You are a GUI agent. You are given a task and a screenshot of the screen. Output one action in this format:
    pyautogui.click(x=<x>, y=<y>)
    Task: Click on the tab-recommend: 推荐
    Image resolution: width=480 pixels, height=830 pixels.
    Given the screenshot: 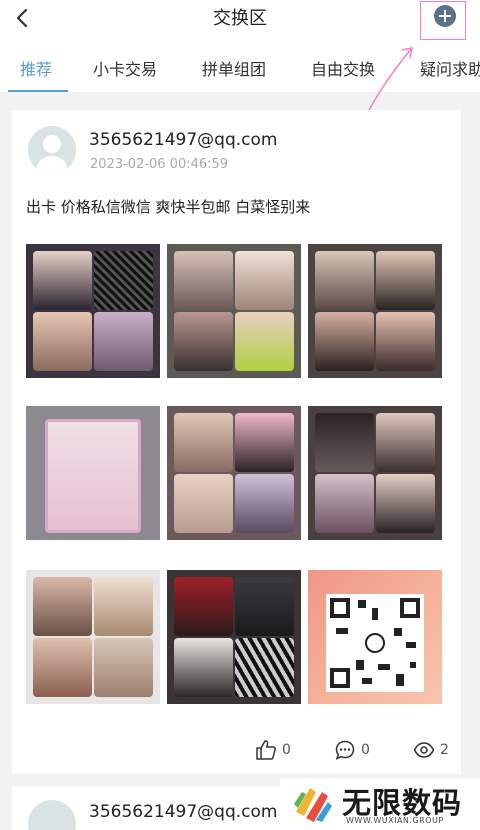 What is the action you would take?
    pyautogui.click(x=36, y=68)
    